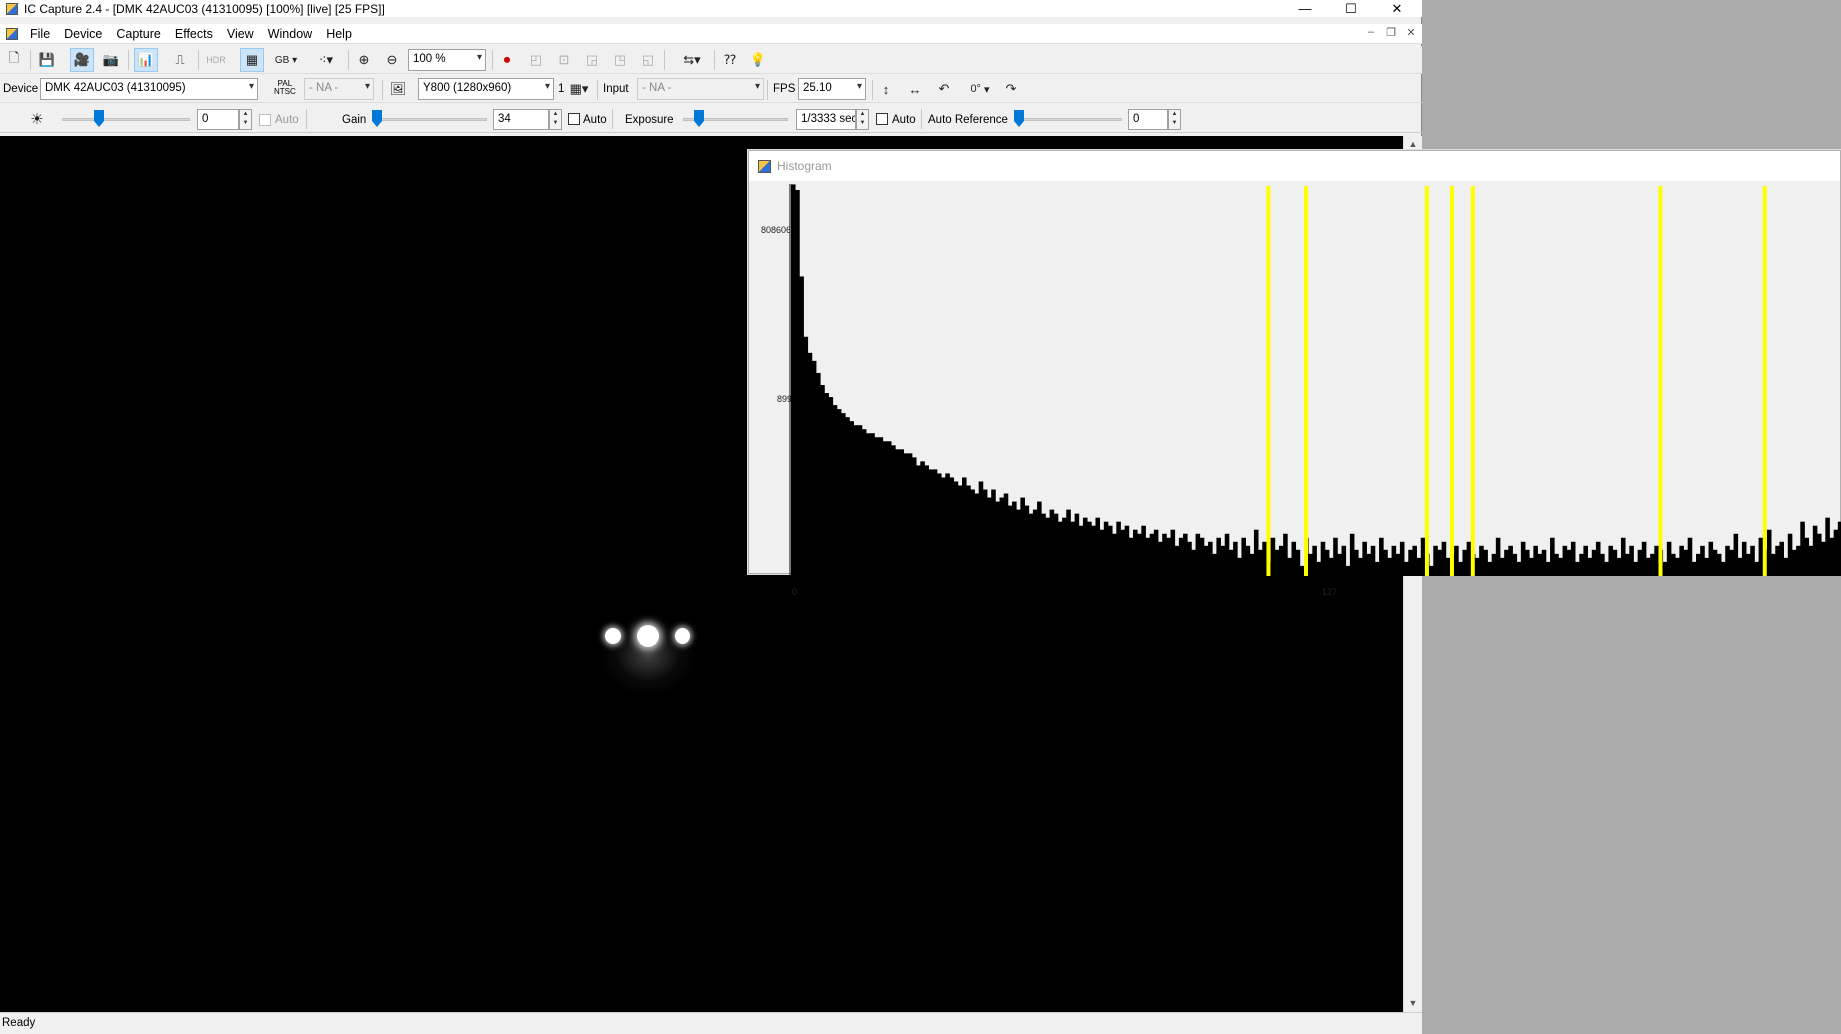 Image resolution: width=1841 pixels, height=1034 pixels. I want to click on device-select-dropdown: ⇆▾, so click(692, 60).